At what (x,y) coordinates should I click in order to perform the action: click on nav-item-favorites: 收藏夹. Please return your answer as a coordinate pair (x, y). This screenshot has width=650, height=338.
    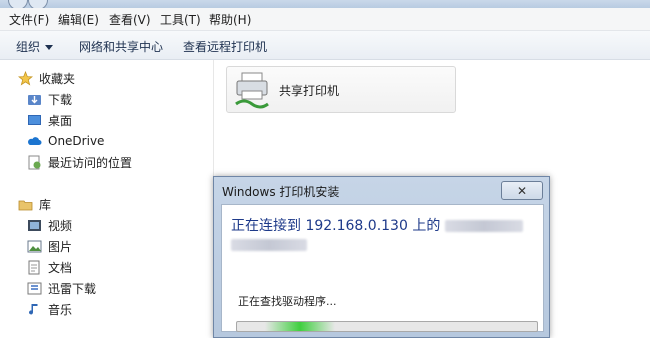
    Looking at the image, I should click on (46, 78).